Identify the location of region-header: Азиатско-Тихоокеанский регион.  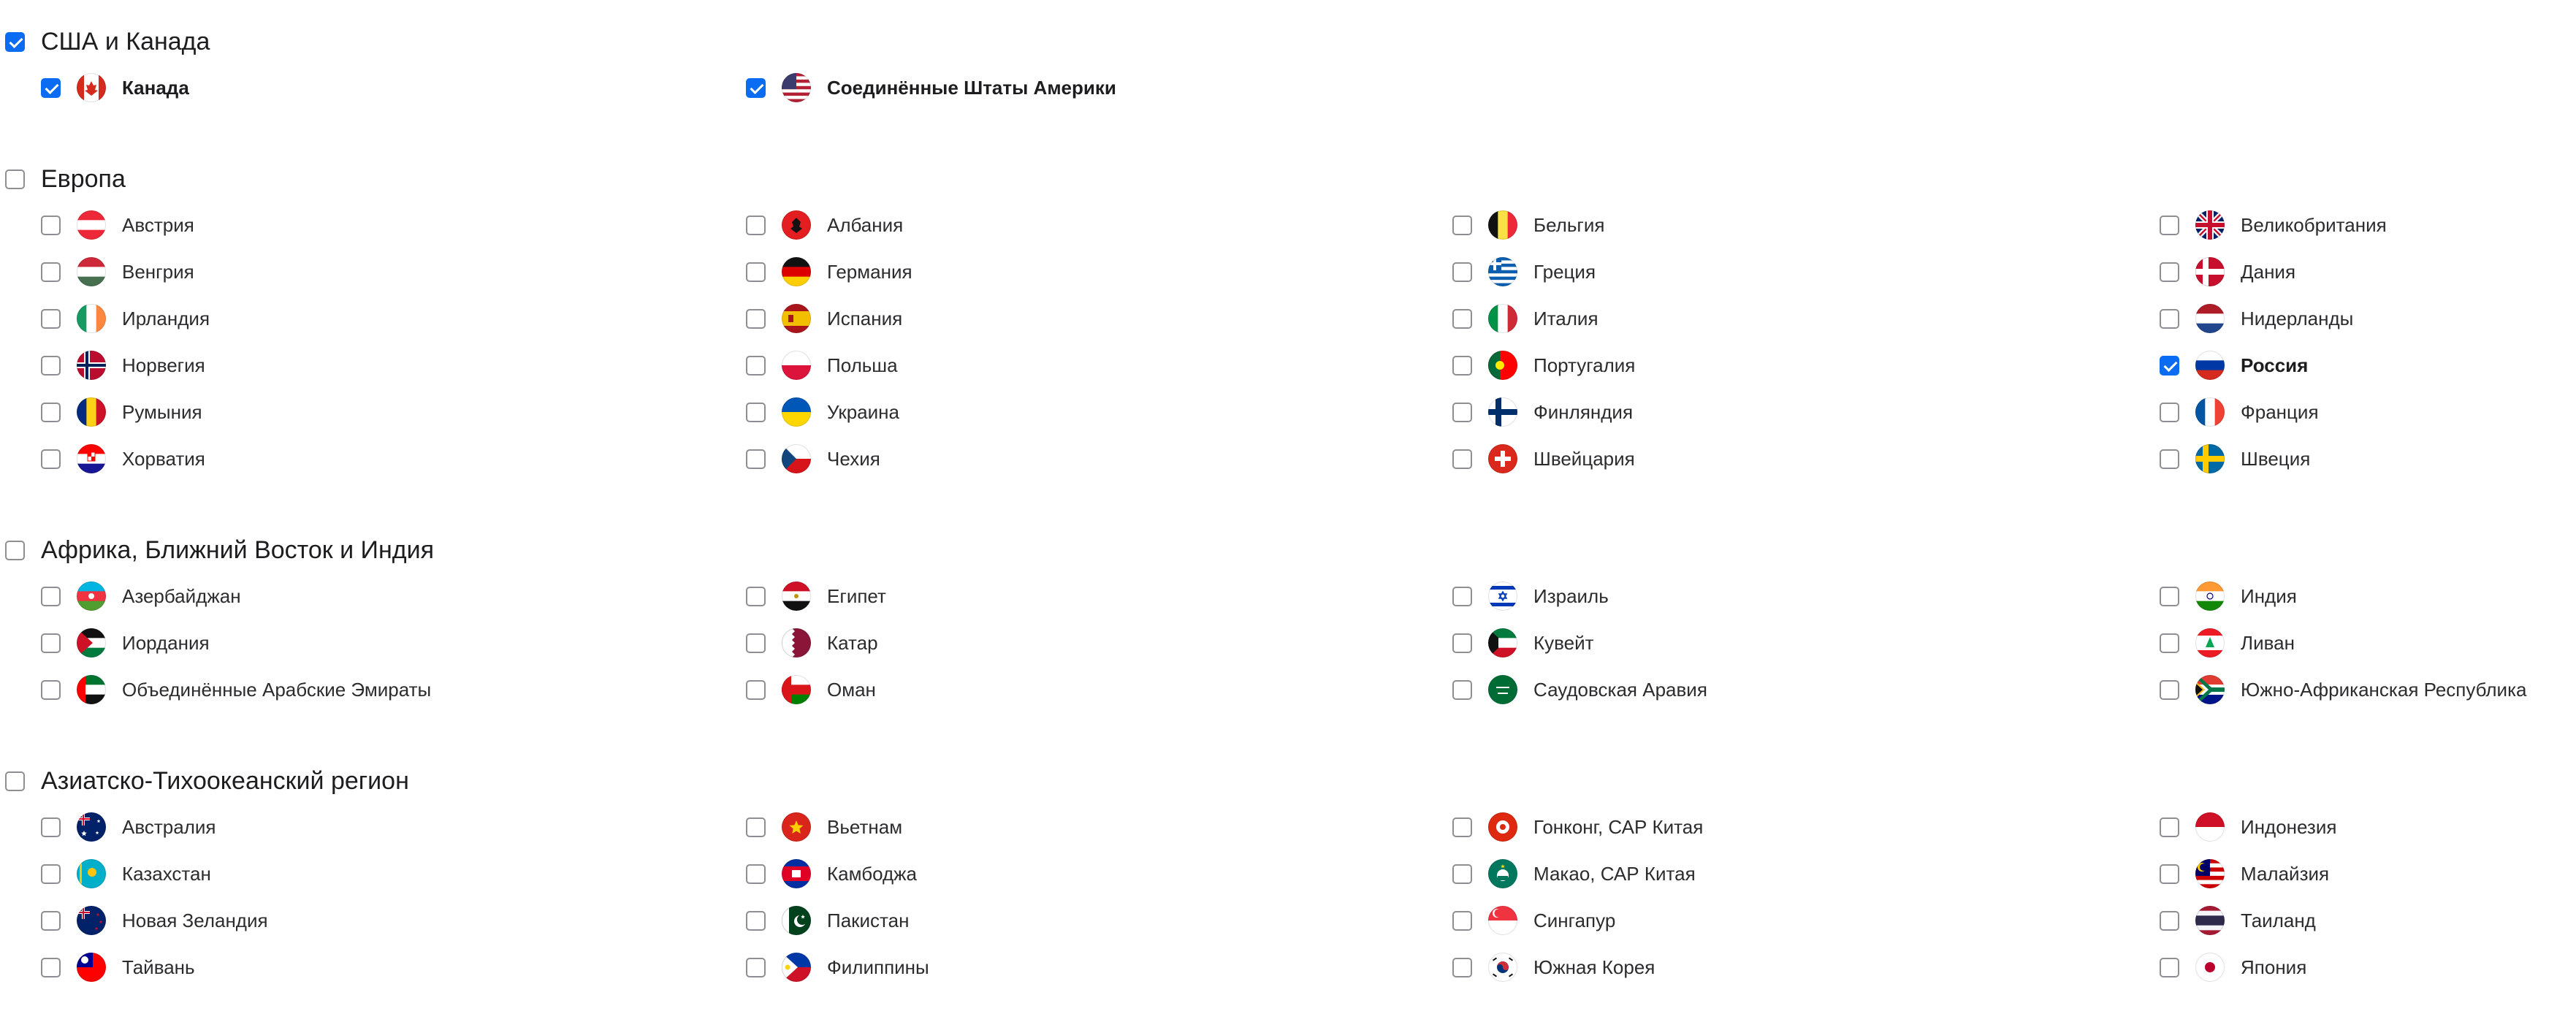
(207, 781).